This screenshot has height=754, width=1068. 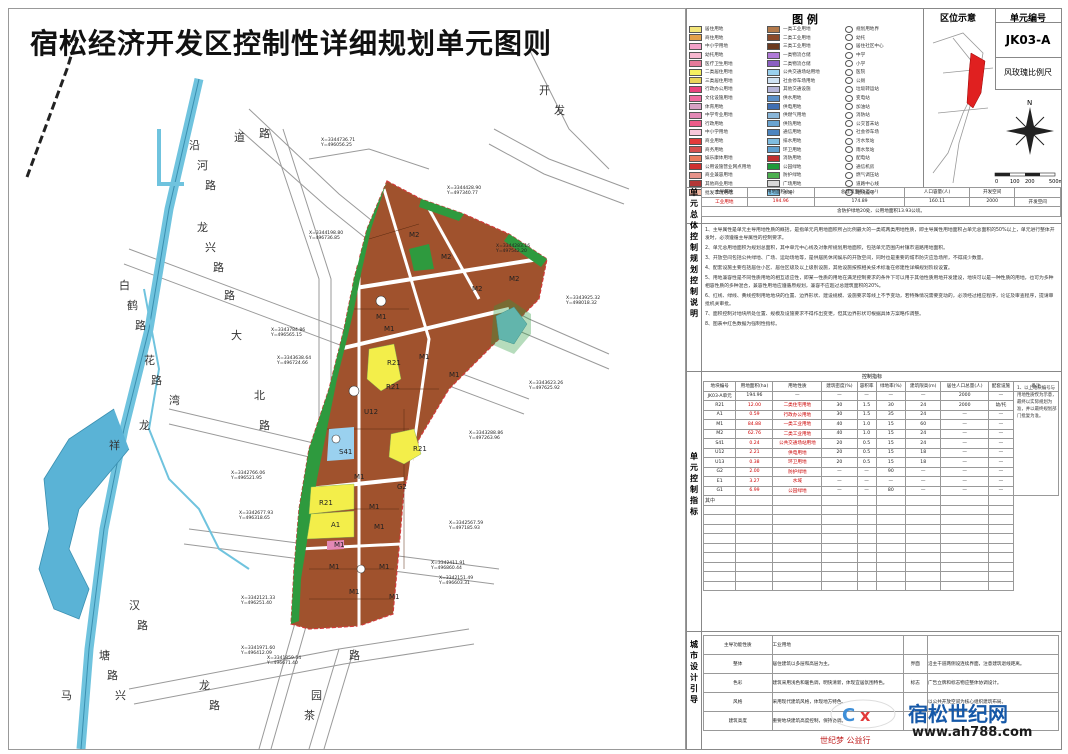 What do you see at coordinates (797, 64) in the screenshot?
I see `legend-label: 二类物流仓储` at bounding box center [797, 64].